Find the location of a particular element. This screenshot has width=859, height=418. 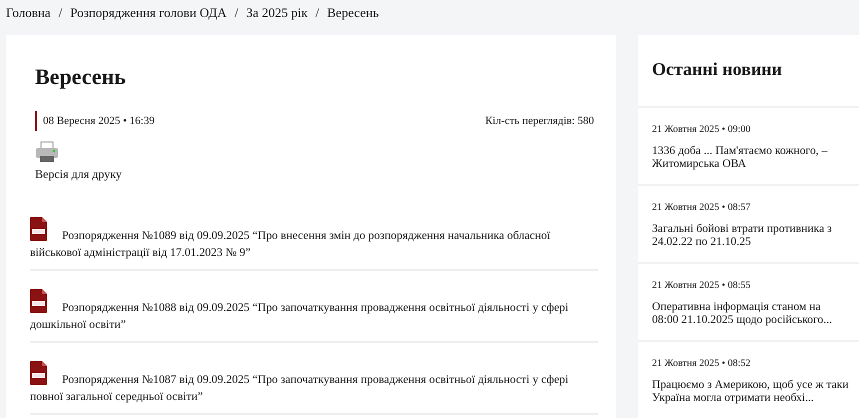

print-version-link: Версія для друку is located at coordinates (78, 174).